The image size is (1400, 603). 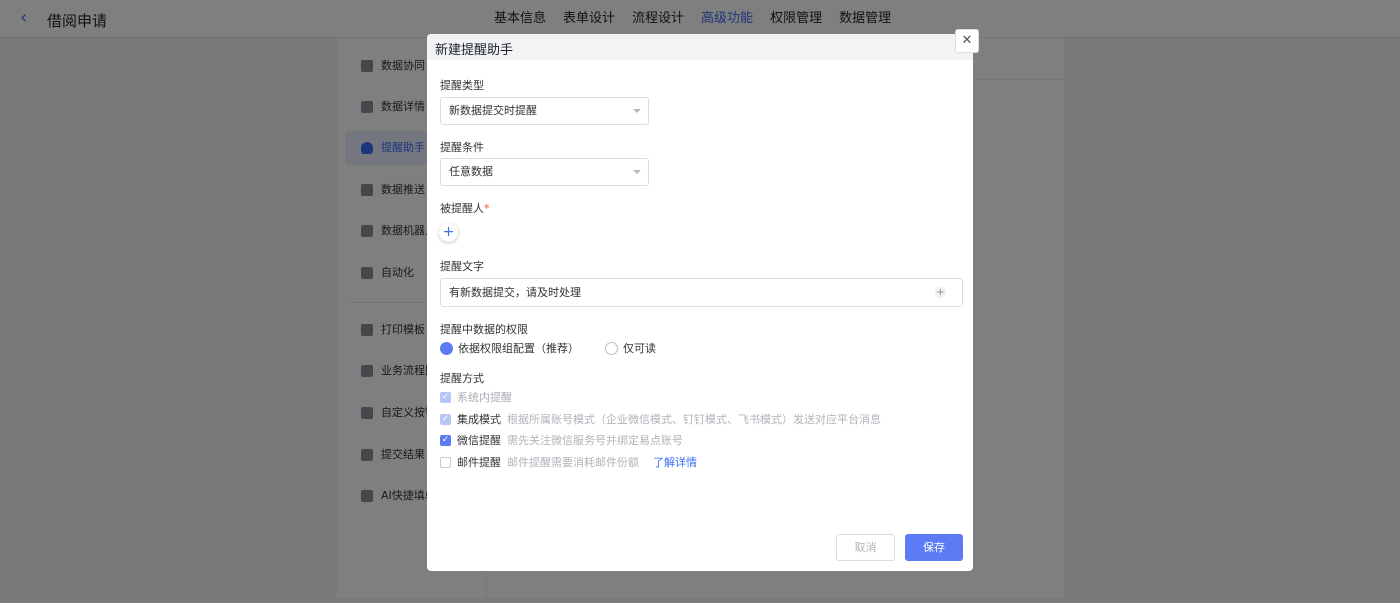 I want to click on recipients-label-text: 被提醒人, so click(x=462, y=208).